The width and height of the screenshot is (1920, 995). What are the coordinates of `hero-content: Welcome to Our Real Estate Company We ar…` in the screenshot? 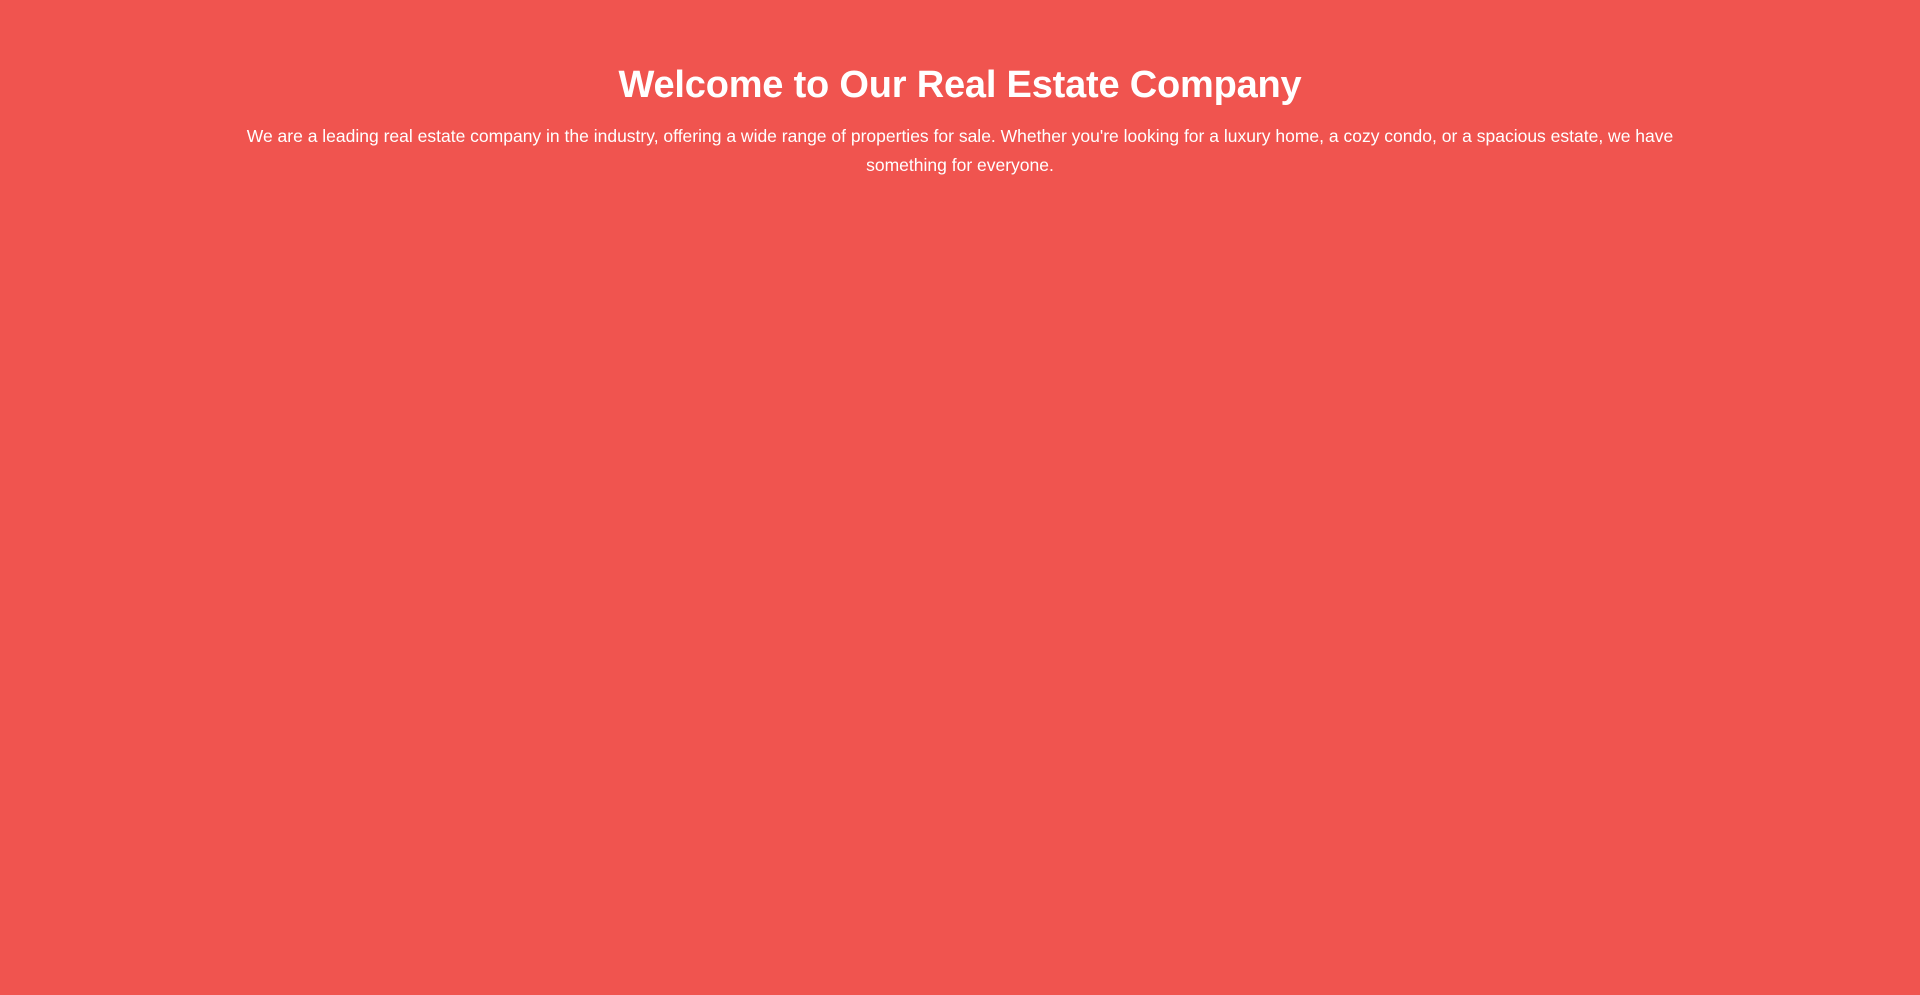 It's located at (960, 90).